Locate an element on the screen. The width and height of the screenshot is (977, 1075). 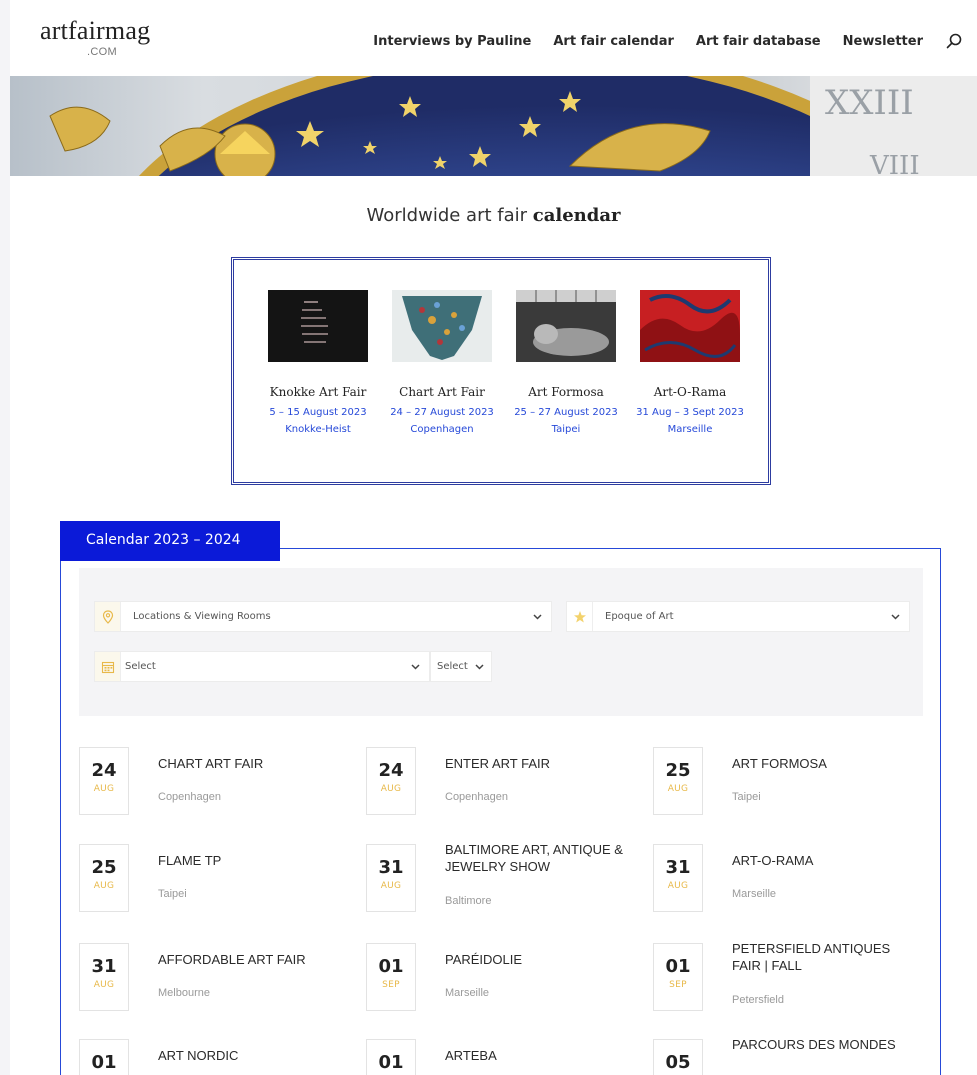
epoque-select: Epoque of Art is located at coordinates (738, 616).